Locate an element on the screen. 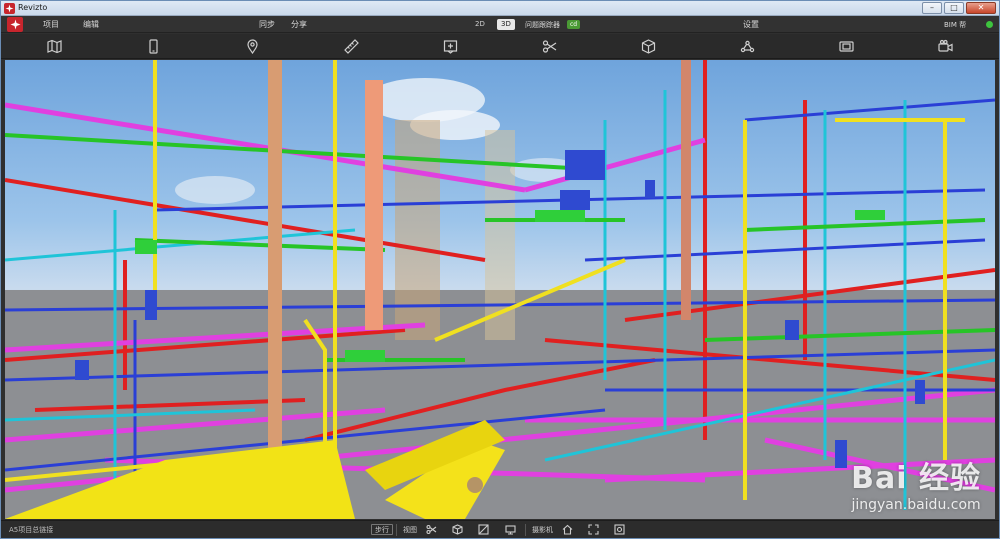  issue-tracker-button: 问题跟踪器 is located at coordinates (542, 25).